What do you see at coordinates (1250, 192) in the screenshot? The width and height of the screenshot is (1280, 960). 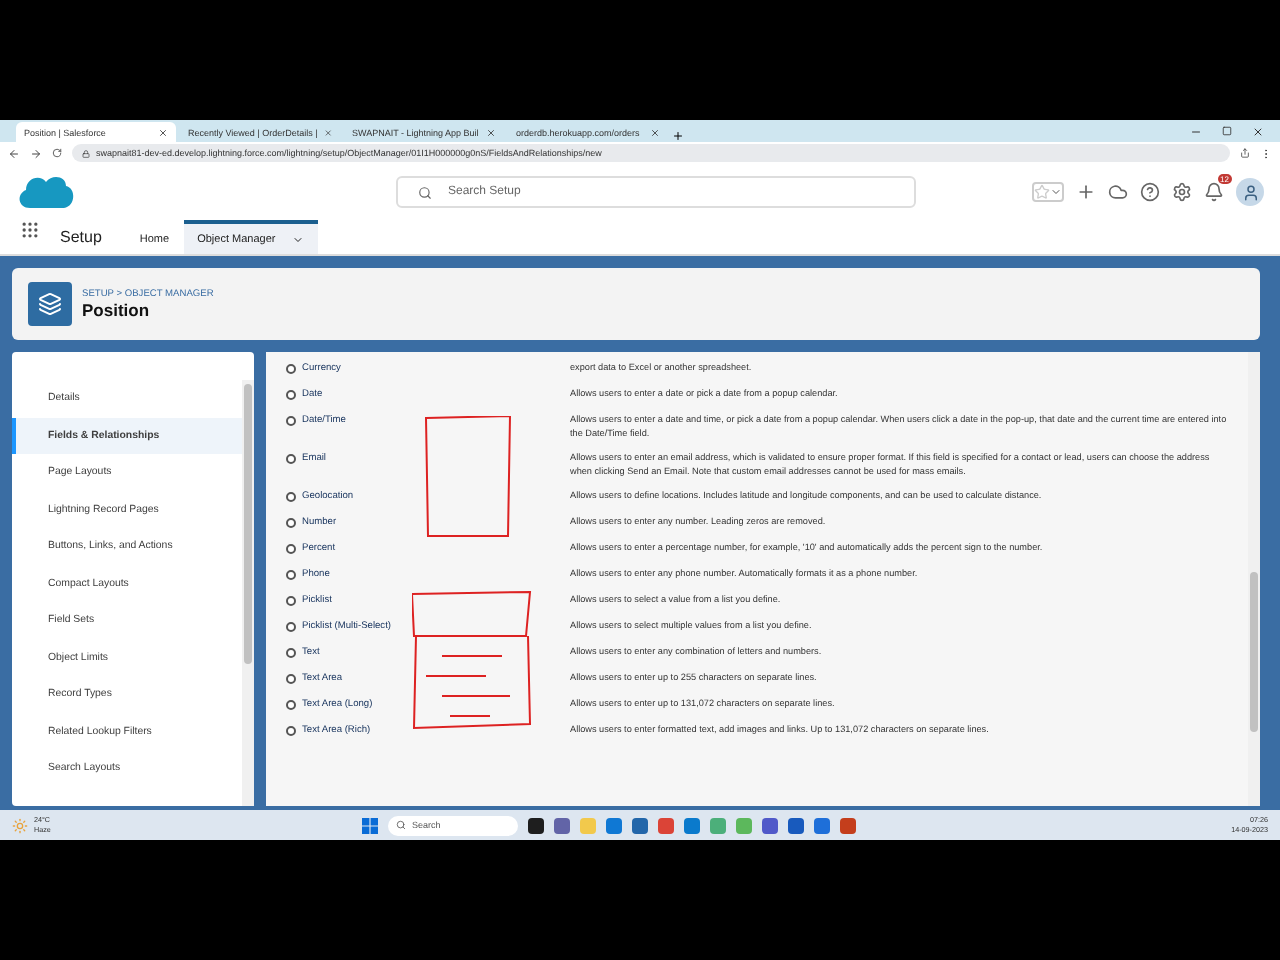 I see `avatar` at bounding box center [1250, 192].